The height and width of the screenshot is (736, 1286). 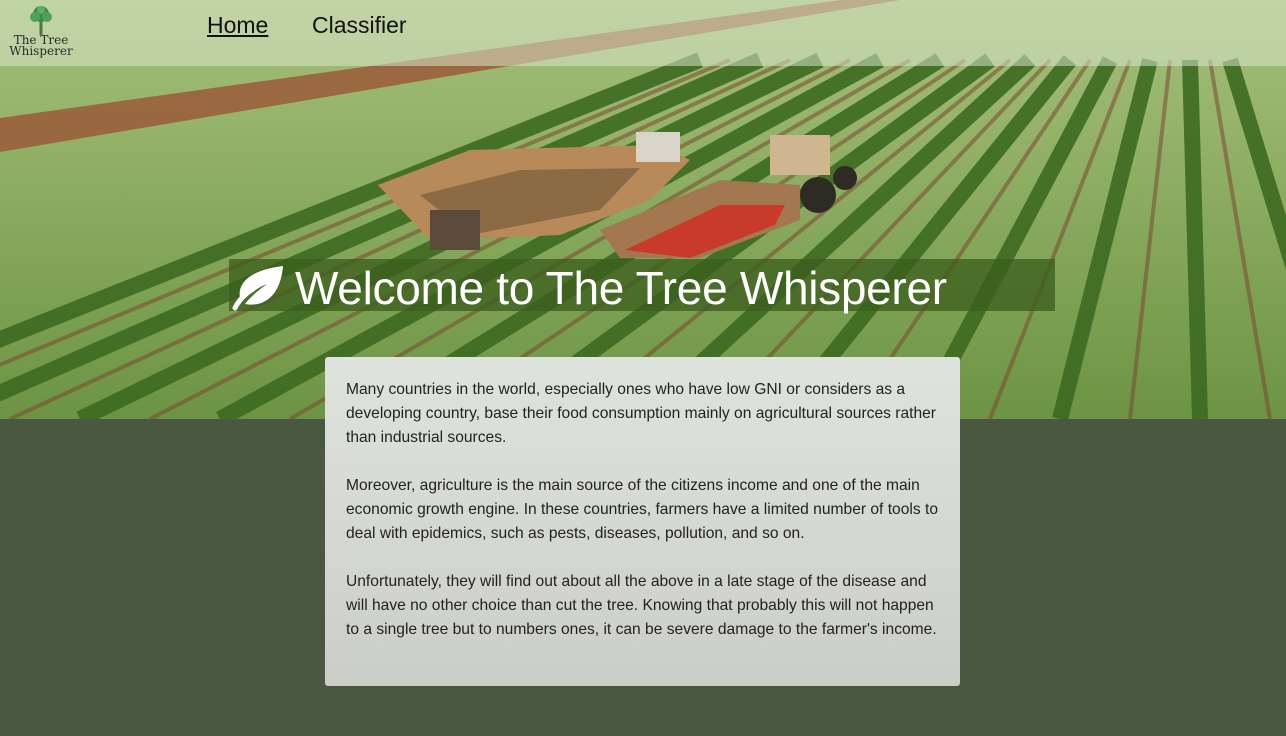 I want to click on welcome-banner: Welcome to The Tree Whisperer, so click(x=642, y=286).